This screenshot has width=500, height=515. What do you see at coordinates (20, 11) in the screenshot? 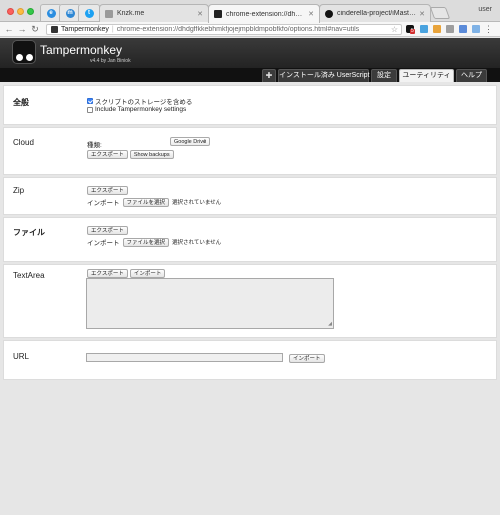
I see `minimize-window-button` at bounding box center [20, 11].